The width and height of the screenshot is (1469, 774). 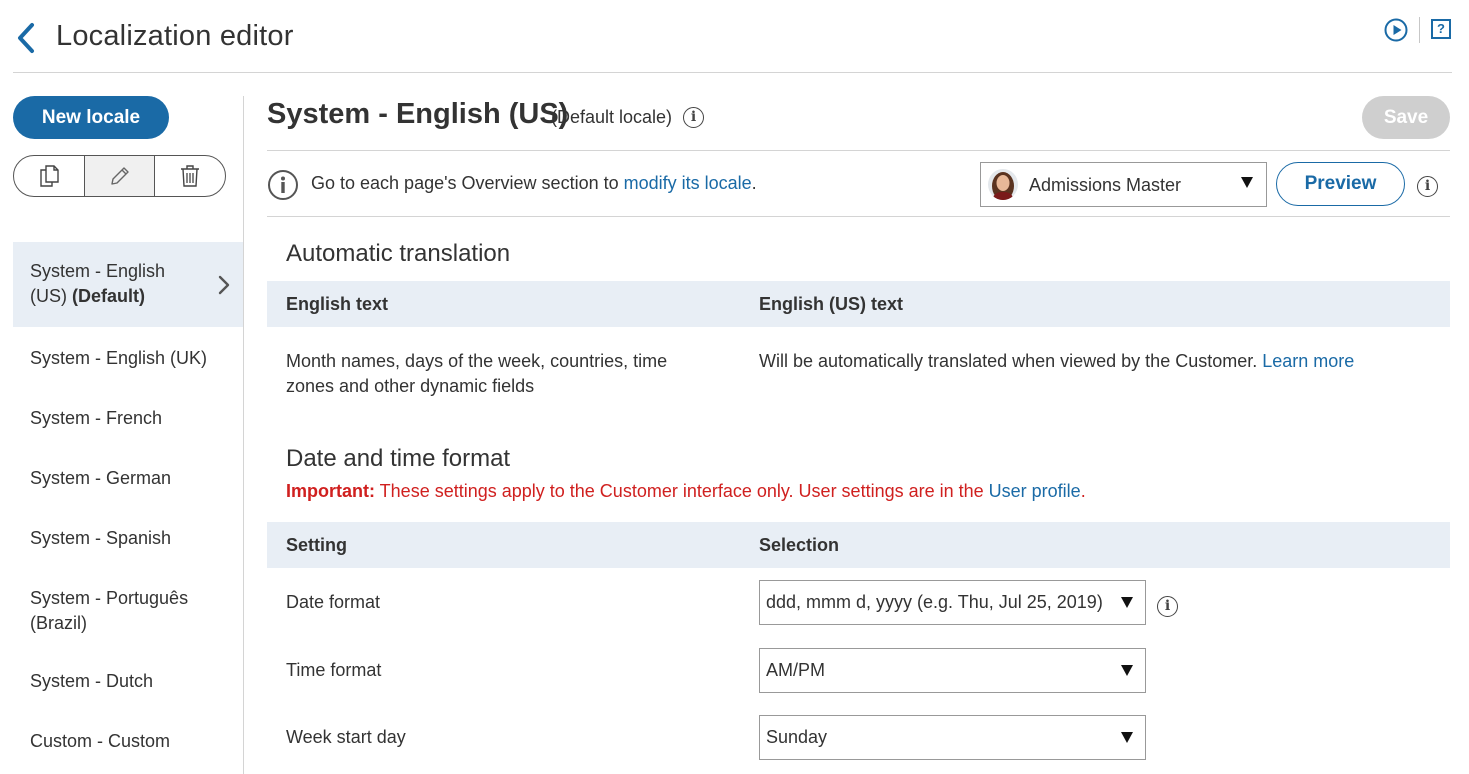 I want to click on cell-text: zones and other dynamic fields, so click(x=410, y=386).